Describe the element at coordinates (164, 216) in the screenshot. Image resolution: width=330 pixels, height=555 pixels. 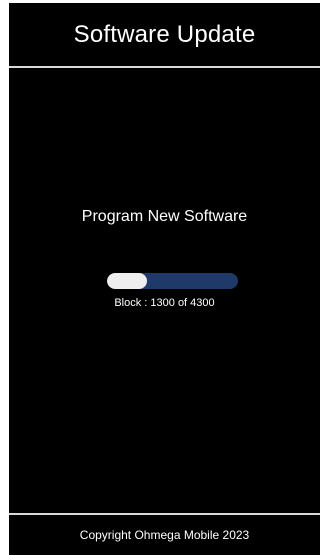
I see `section-title: Program New Software` at that location.